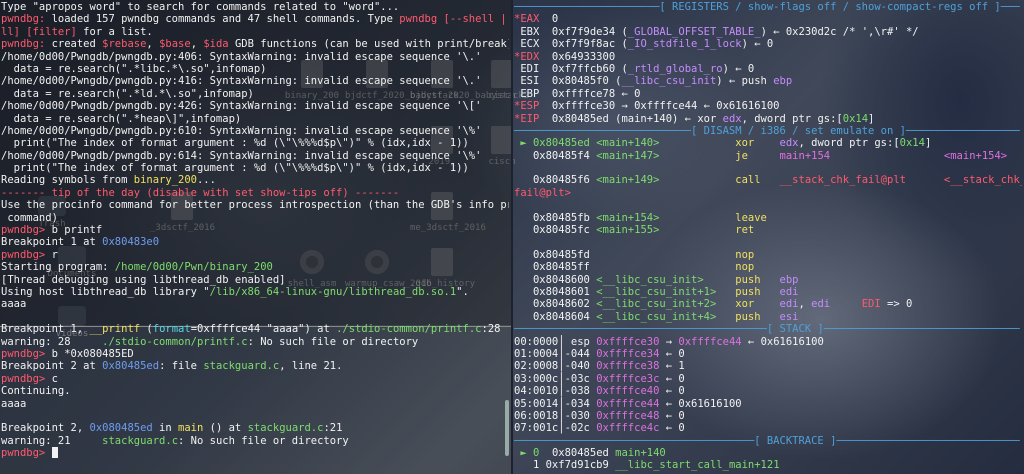 The width and height of the screenshot is (1024, 474). Describe the element at coordinates (462, 291) in the screenshot. I see `text-segment: ".` at that location.